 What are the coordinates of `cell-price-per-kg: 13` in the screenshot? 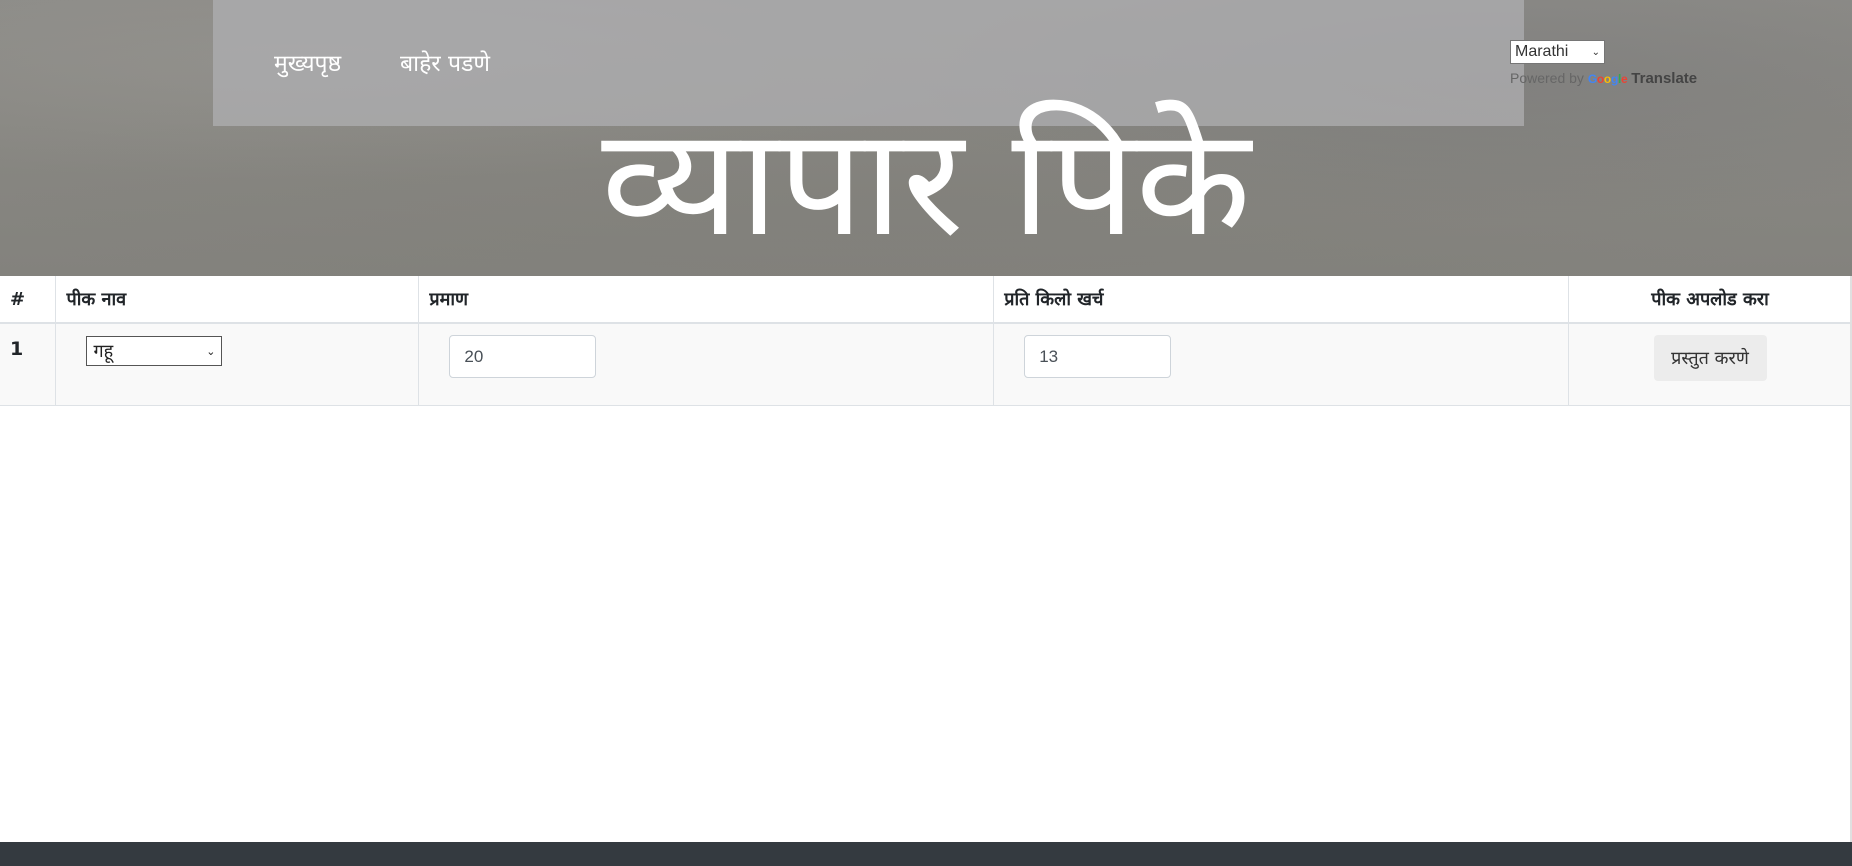 It's located at (1281, 364).